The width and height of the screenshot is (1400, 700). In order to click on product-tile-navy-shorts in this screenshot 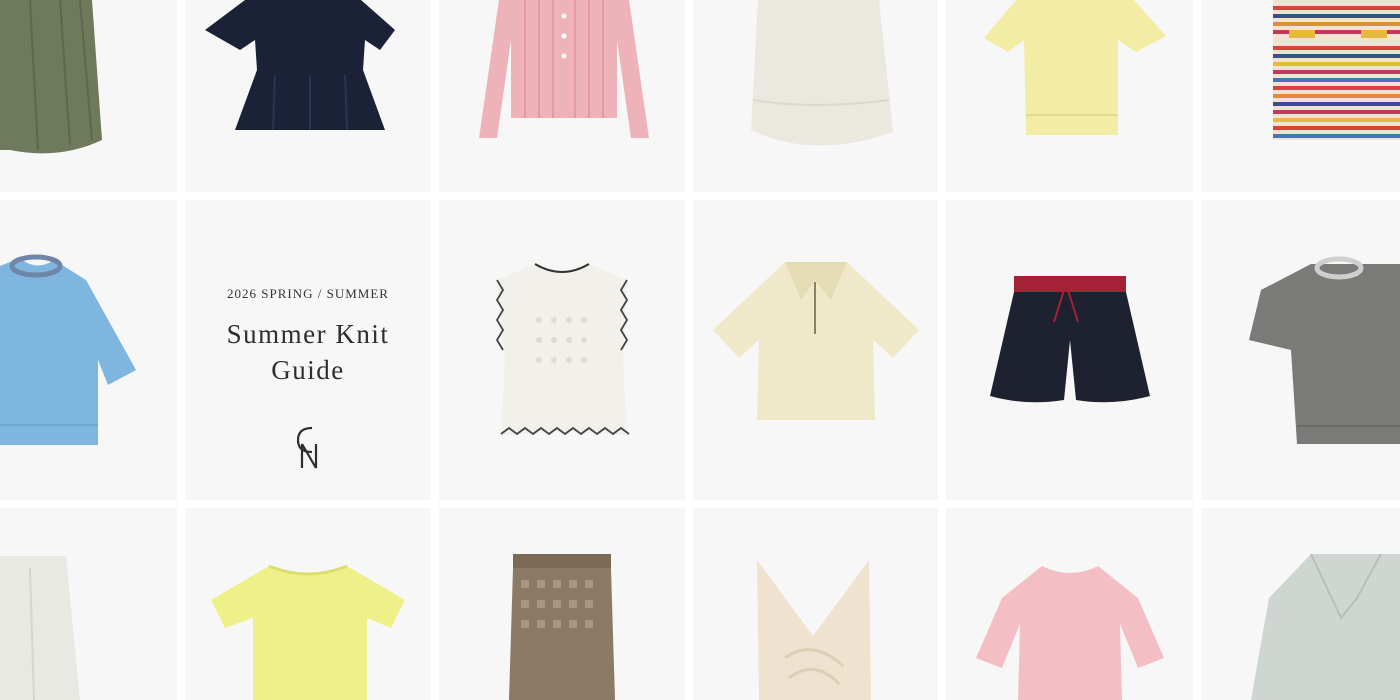, I will do `click(1069, 350)`.